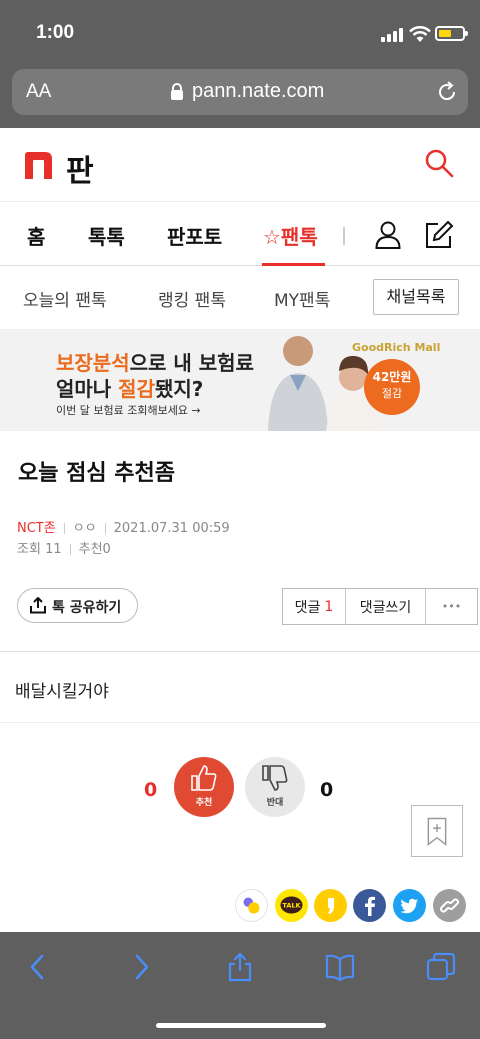 The width and height of the screenshot is (480, 1039). I want to click on post-meta-line2: 조회 11 추천0, so click(64, 549).